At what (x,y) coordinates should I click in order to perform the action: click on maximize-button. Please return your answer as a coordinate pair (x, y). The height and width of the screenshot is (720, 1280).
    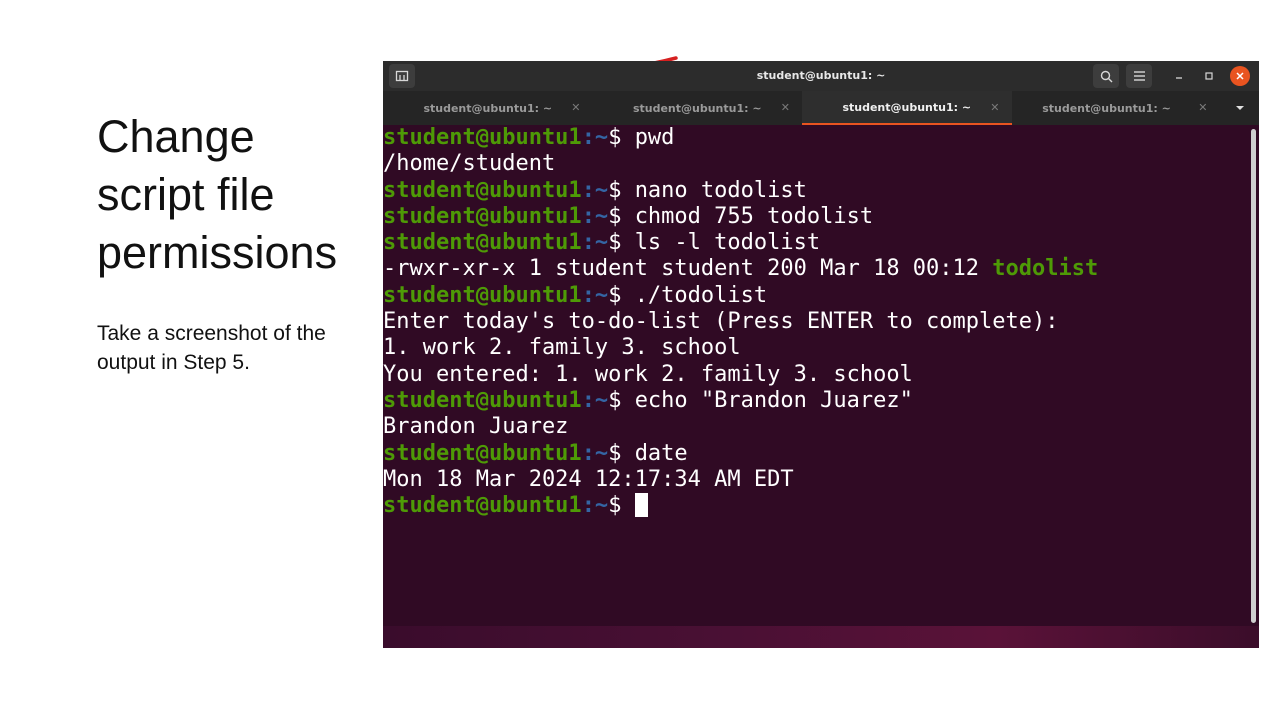
    Looking at the image, I should click on (1209, 76).